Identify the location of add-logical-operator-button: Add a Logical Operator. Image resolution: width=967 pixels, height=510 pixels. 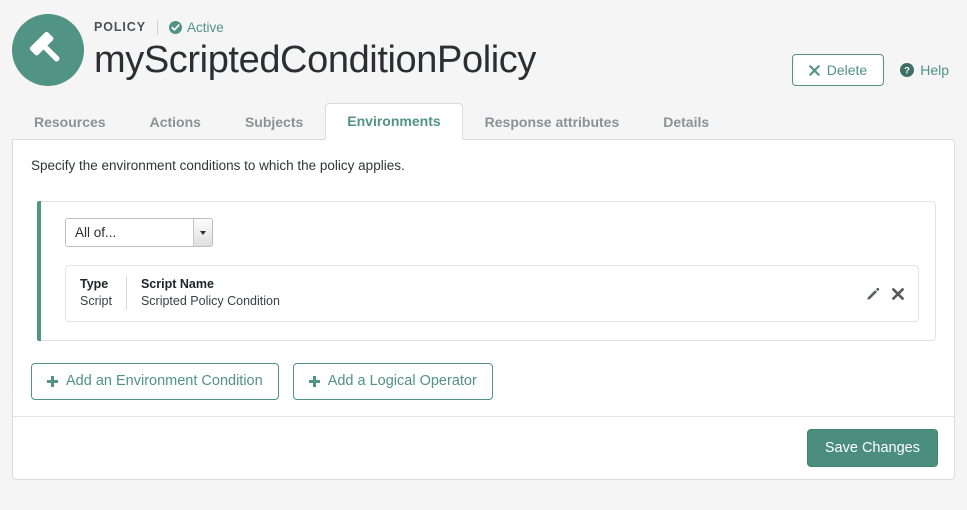
(392, 381).